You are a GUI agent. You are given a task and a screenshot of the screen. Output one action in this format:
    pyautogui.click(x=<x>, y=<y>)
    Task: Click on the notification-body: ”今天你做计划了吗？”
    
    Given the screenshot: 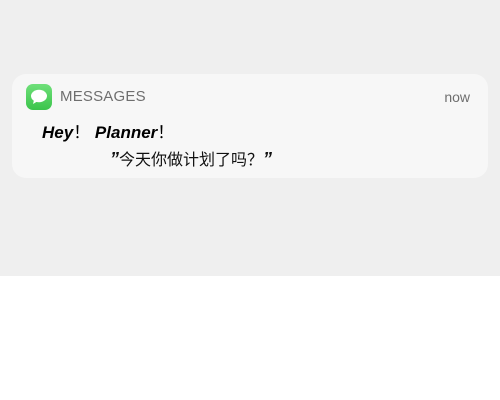 What is the action you would take?
    pyautogui.click(x=191, y=158)
    